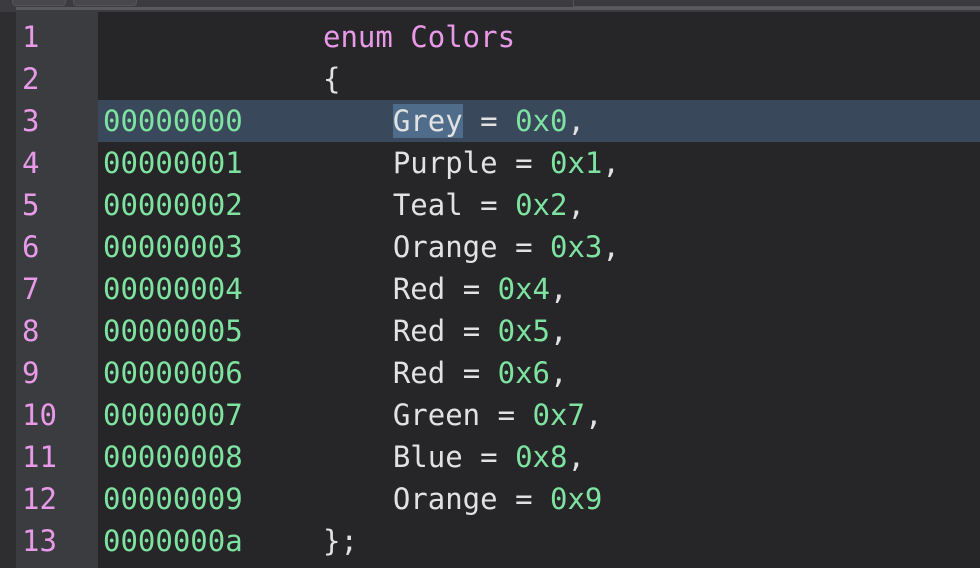 The width and height of the screenshot is (980, 568). What do you see at coordinates (419, 37) in the screenshot?
I see `keyword: enum Colors` at bounding box center [419, 37].